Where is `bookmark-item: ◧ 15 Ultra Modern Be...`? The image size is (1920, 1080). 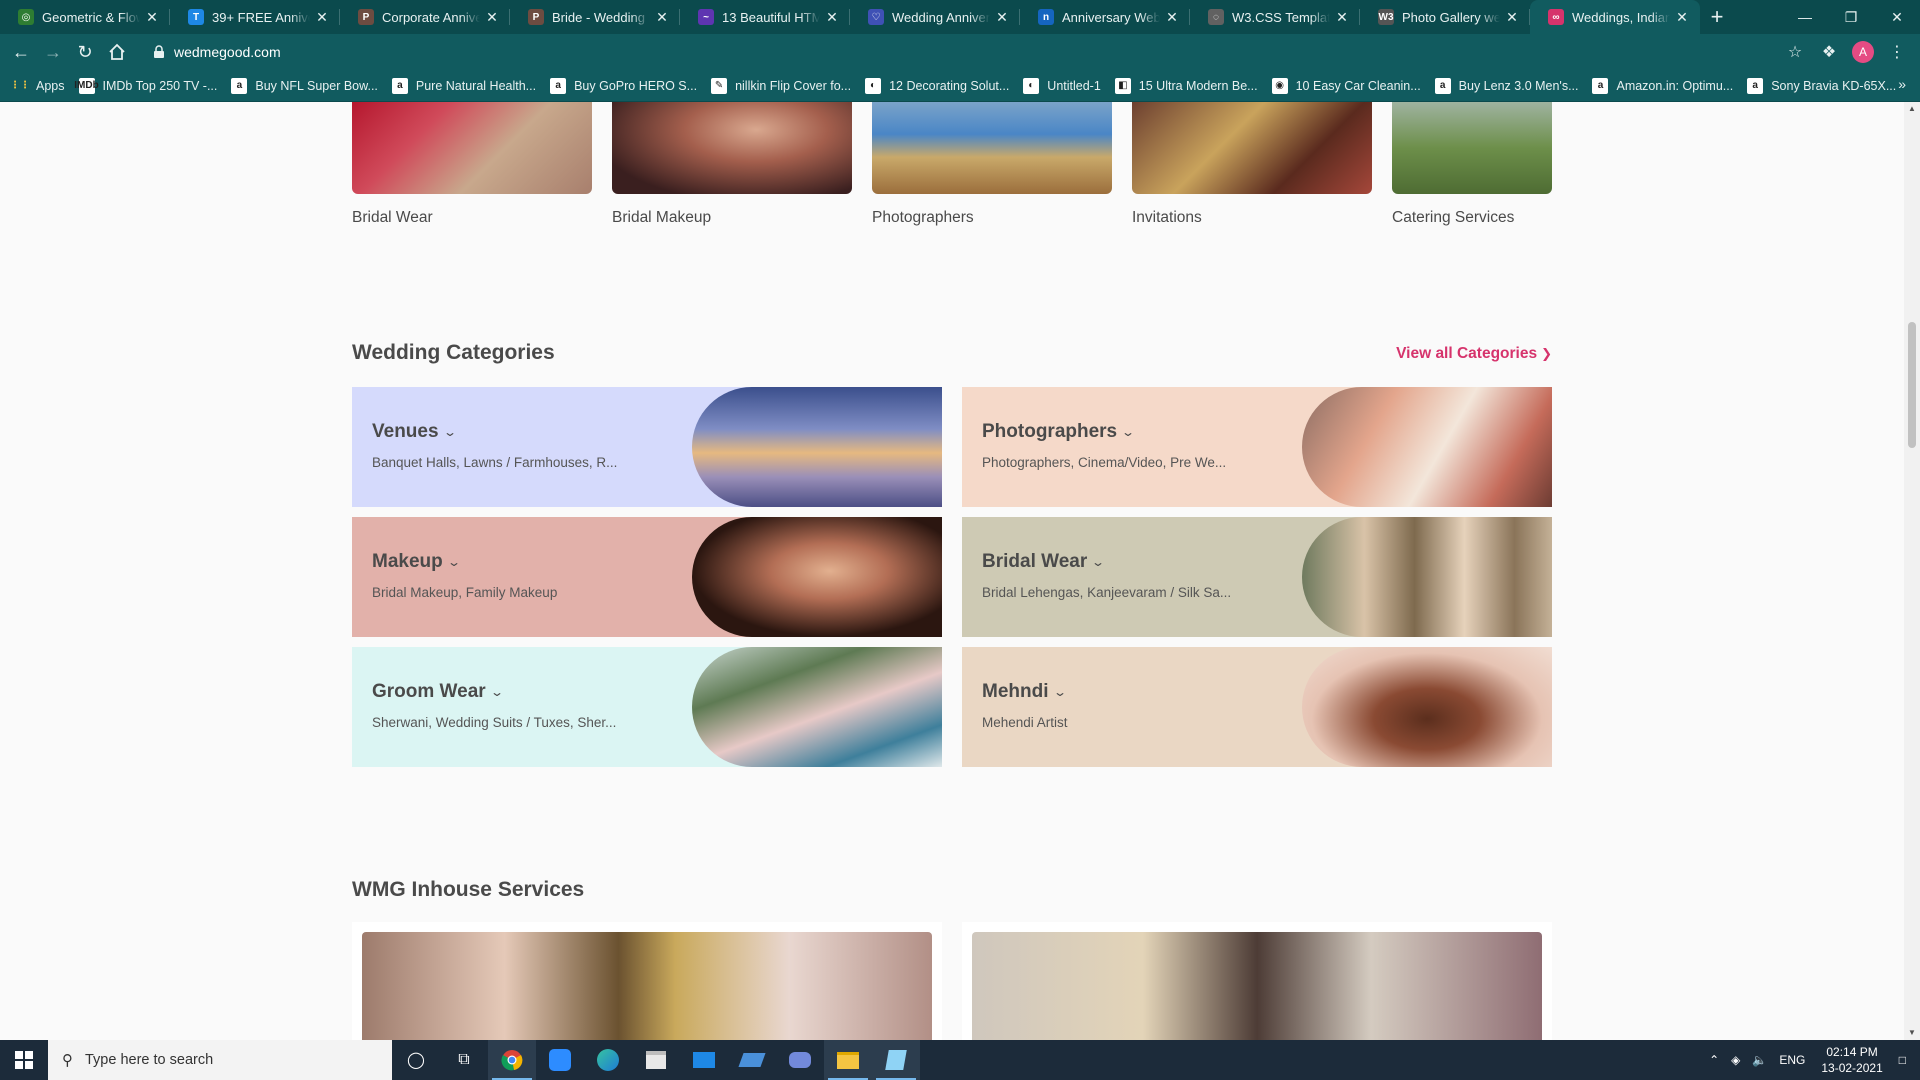
bookmark-item: ◧ 15 Ultra Modern Be... is located at coordinates (1186, 85).